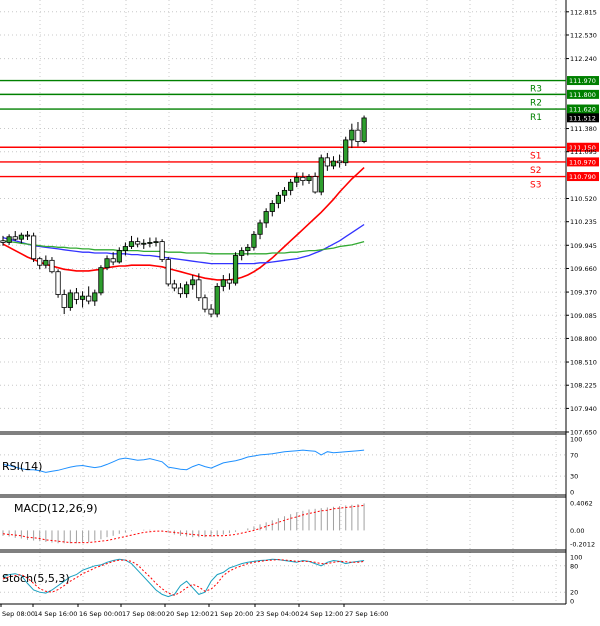 The image size is (600, 626). What do you see at coordinates (56, 508) in the screenshot?
I see `macd-label: MACD(12,26,9)` at bounding box center [56, 508].